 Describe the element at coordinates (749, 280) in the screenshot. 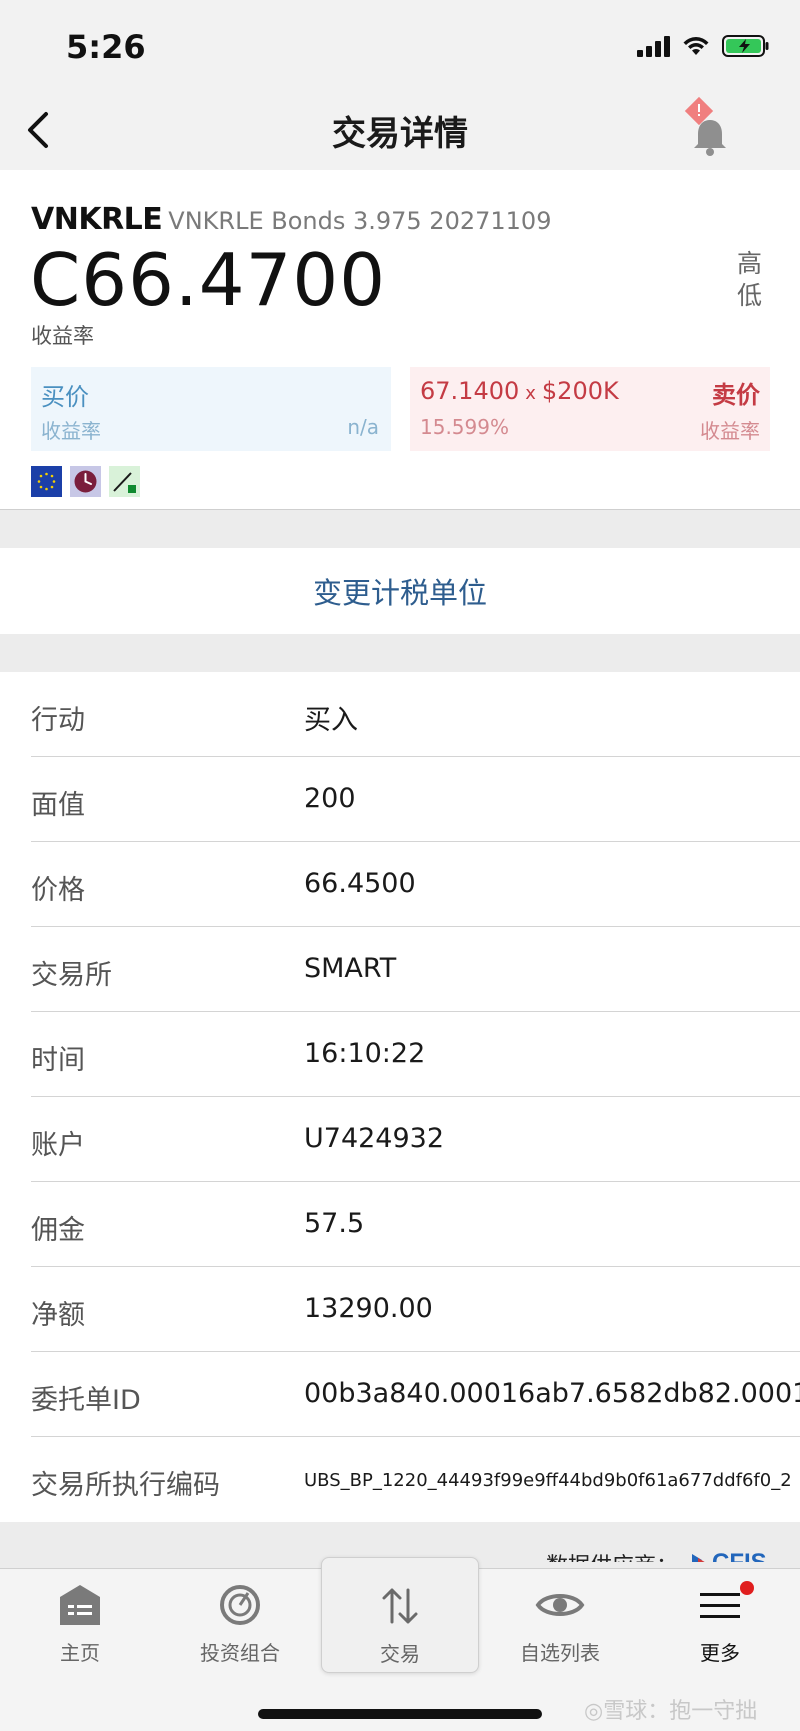

I see `high-low: 高 低` at that location.